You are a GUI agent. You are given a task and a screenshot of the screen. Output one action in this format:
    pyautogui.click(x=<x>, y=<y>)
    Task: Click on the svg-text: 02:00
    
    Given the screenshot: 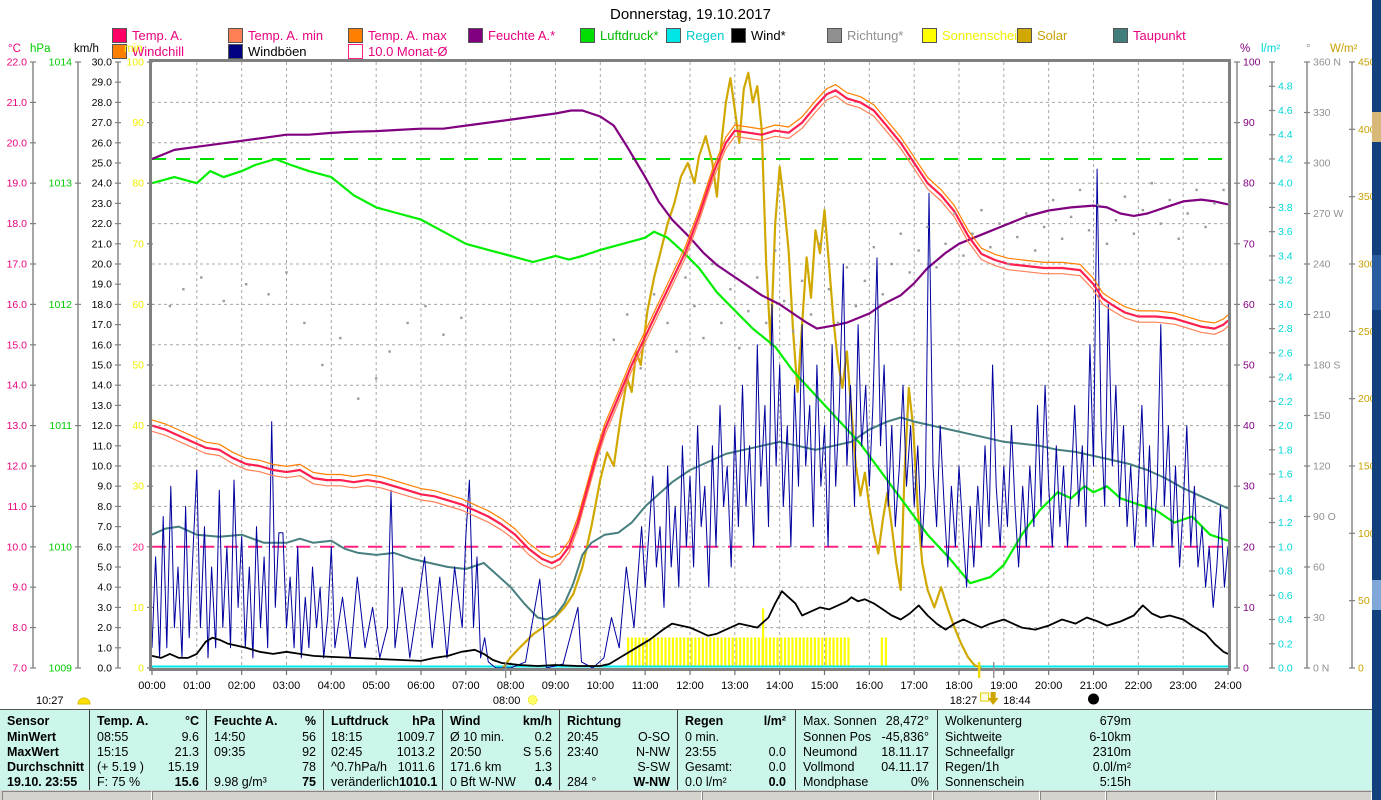 What is the action you would take?
    pyautogui.click(x=242, y=686)
    